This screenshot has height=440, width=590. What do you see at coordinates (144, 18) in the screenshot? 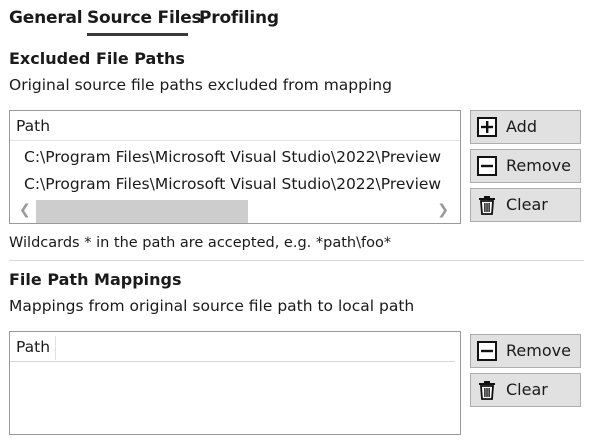
I see `tab-source-files: Source Files` at bounding box center [144, 18].